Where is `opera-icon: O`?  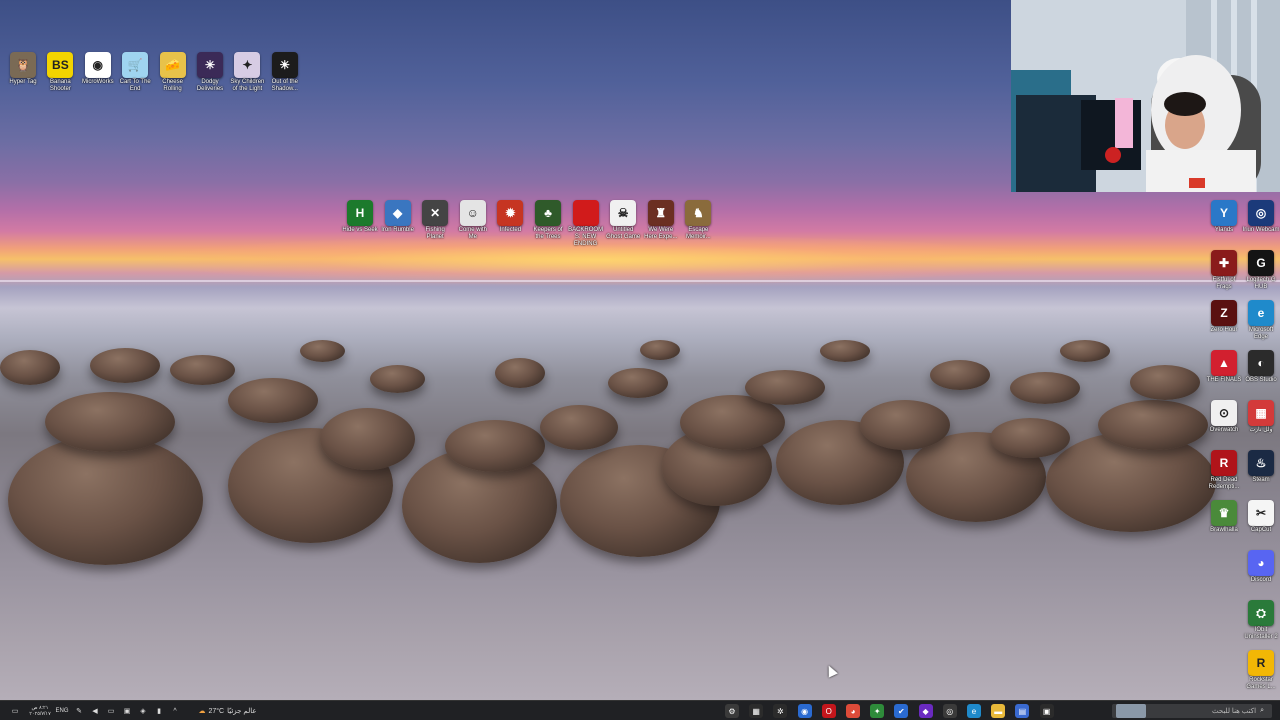
opera-icon: O is located at coordinates (828, 711).